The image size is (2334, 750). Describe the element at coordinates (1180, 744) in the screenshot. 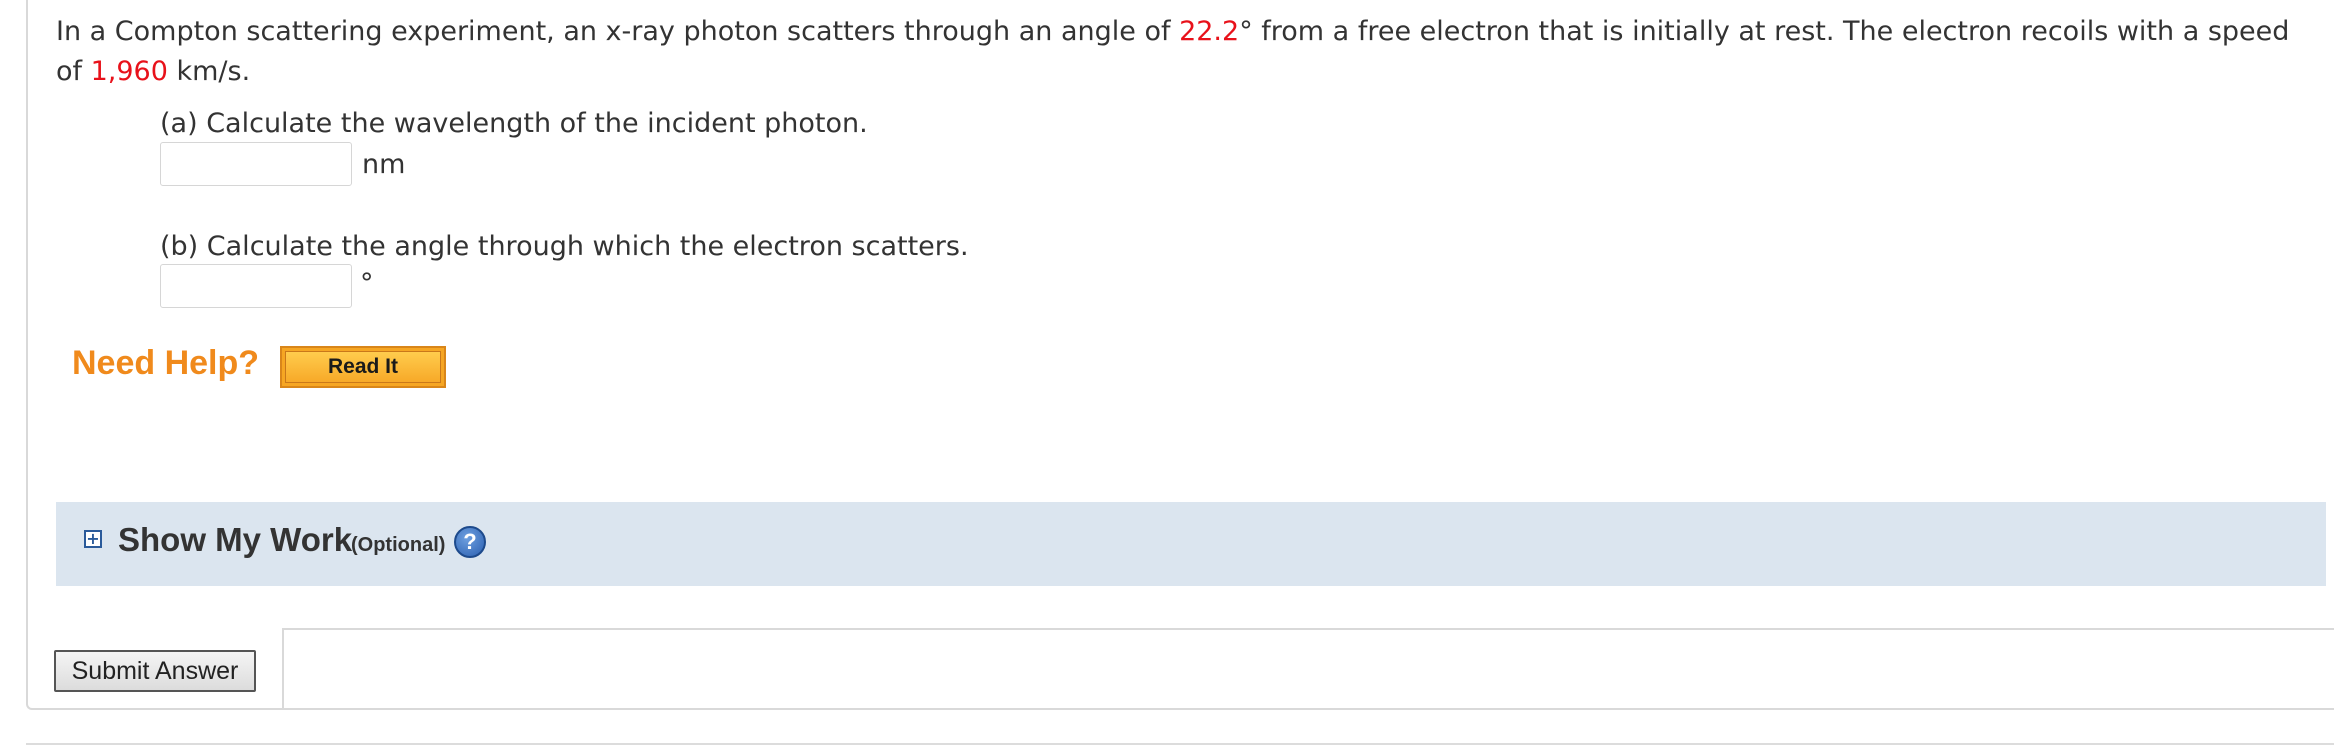

I see `page-divider` at that location.